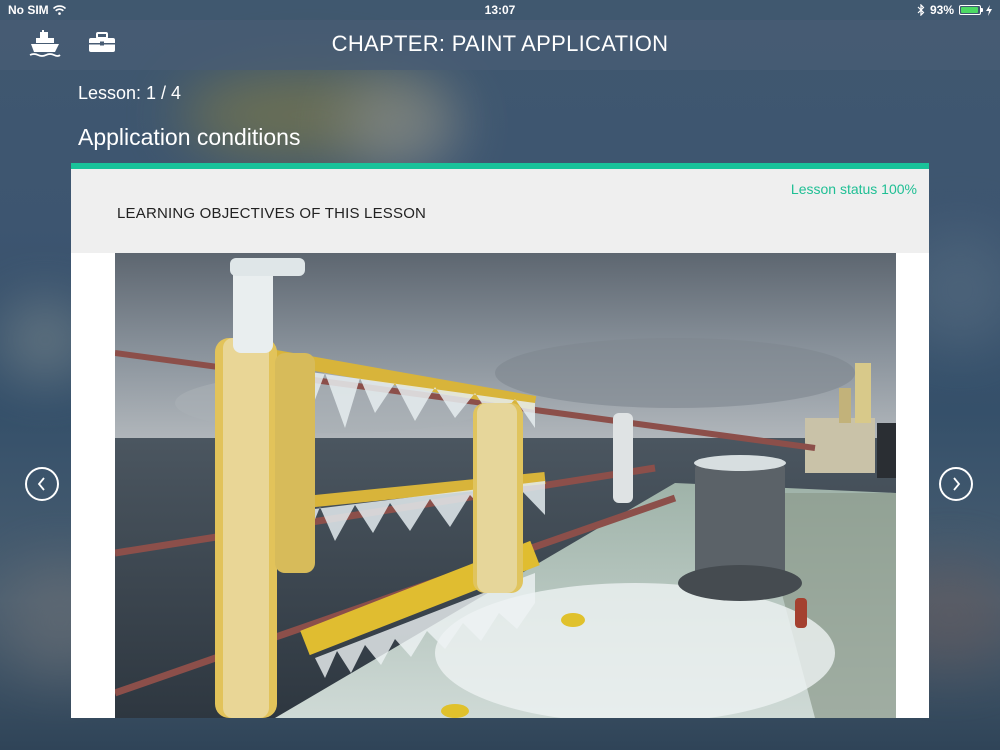  What do you see at coordinates (971, 10) in the screenshot?
I see `battery-icon` at bounding box center [971, 10].